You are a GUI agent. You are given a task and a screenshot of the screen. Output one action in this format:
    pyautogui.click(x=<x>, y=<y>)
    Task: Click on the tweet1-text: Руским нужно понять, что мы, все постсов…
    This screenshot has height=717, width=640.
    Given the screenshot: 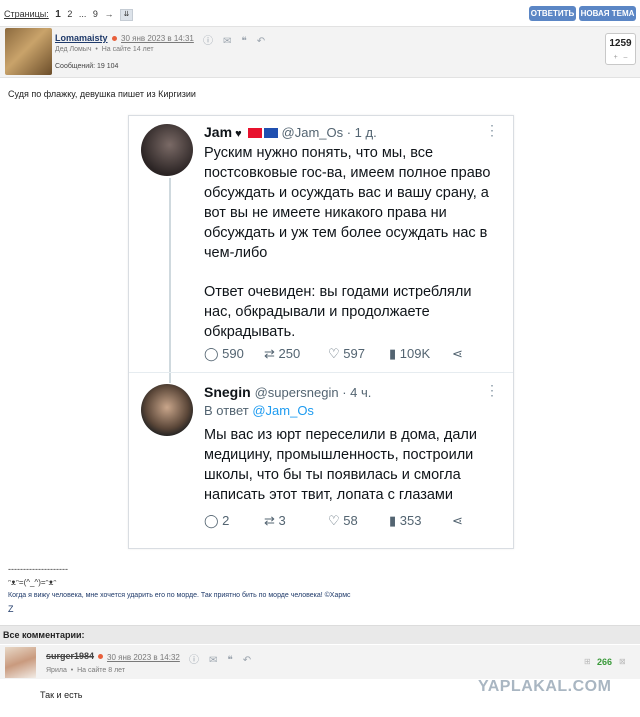 What is the action you would take?
    pyautogui.click(x=347, y=242)
    